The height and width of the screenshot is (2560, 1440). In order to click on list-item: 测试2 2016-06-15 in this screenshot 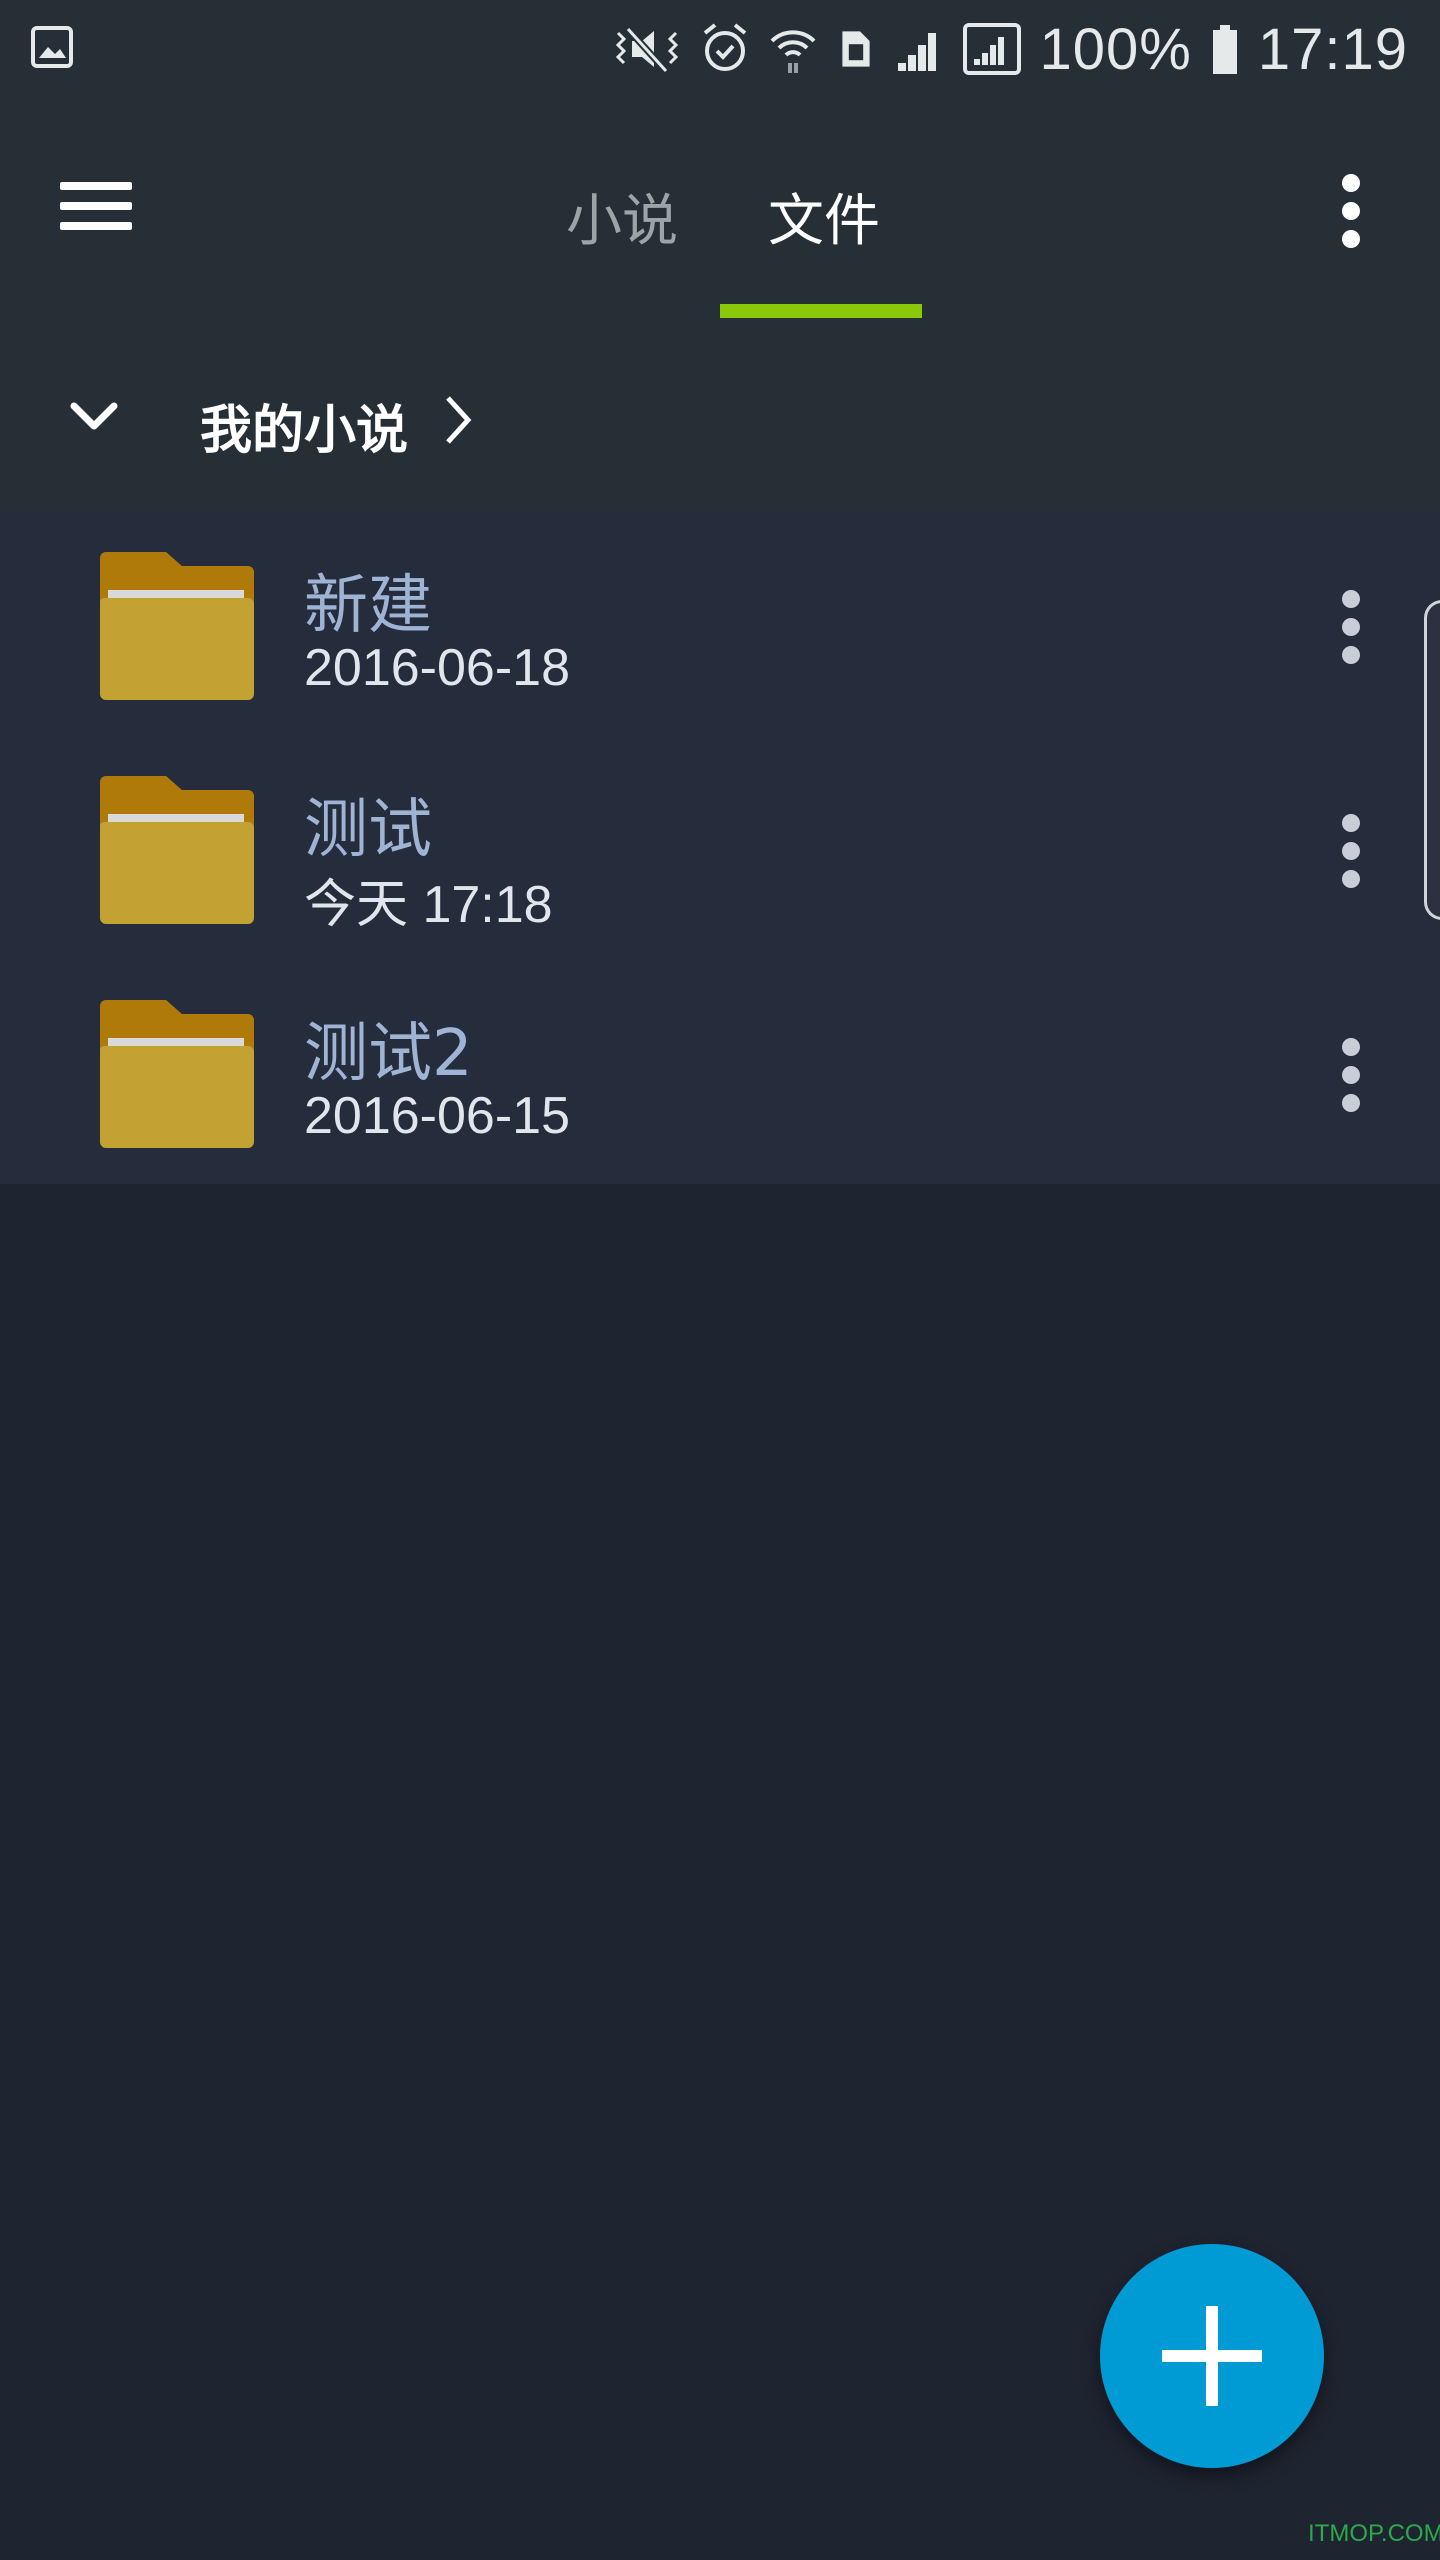, I will do `click(720, 1072)`.